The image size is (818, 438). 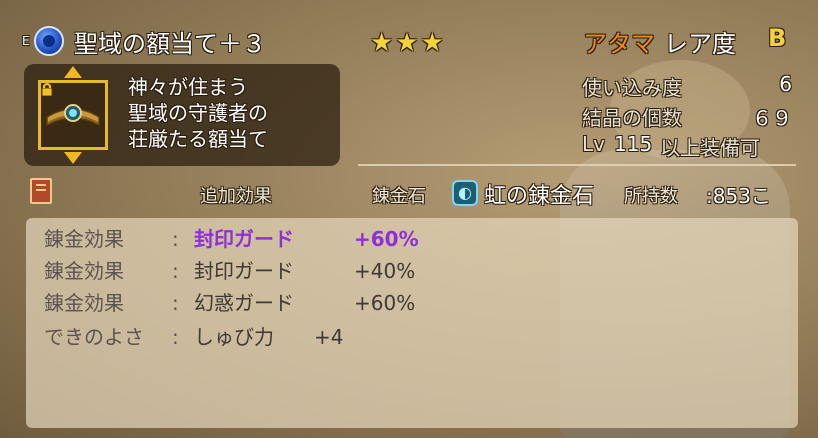 I want to click on crystal-value: ６９, so click(x=772, y=118).